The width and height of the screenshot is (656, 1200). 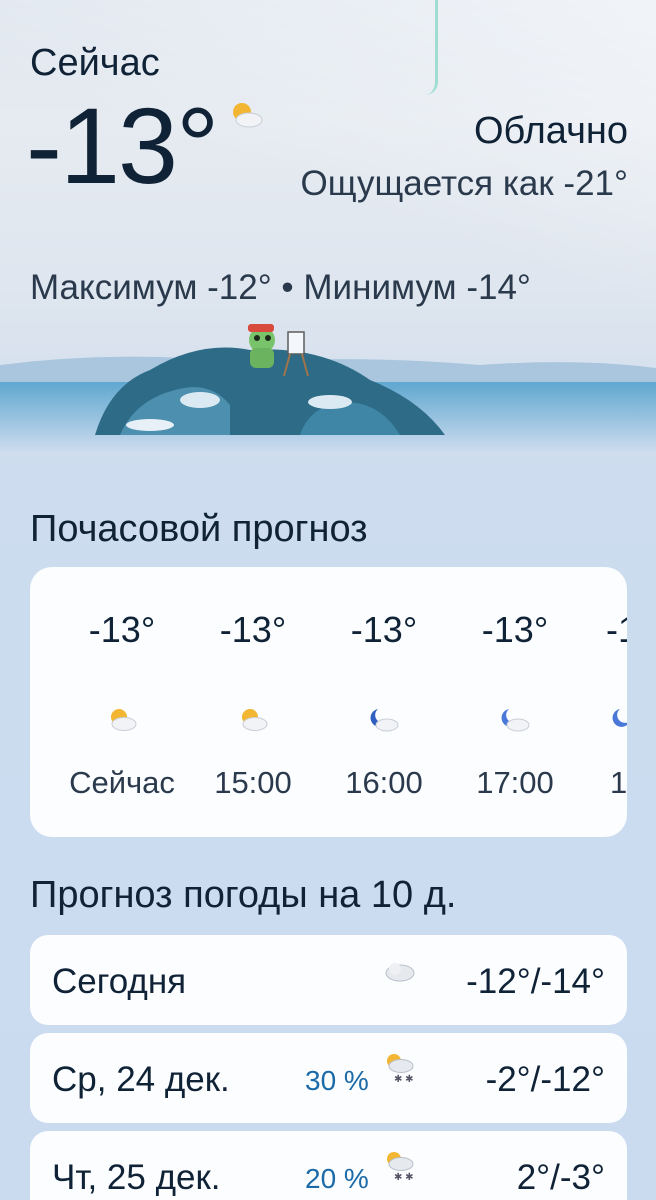 I want to click on daily-row: Чт, 25 дек. 20 % ✱ ✱ 2°/-3°, so click(x=328, y=1165).